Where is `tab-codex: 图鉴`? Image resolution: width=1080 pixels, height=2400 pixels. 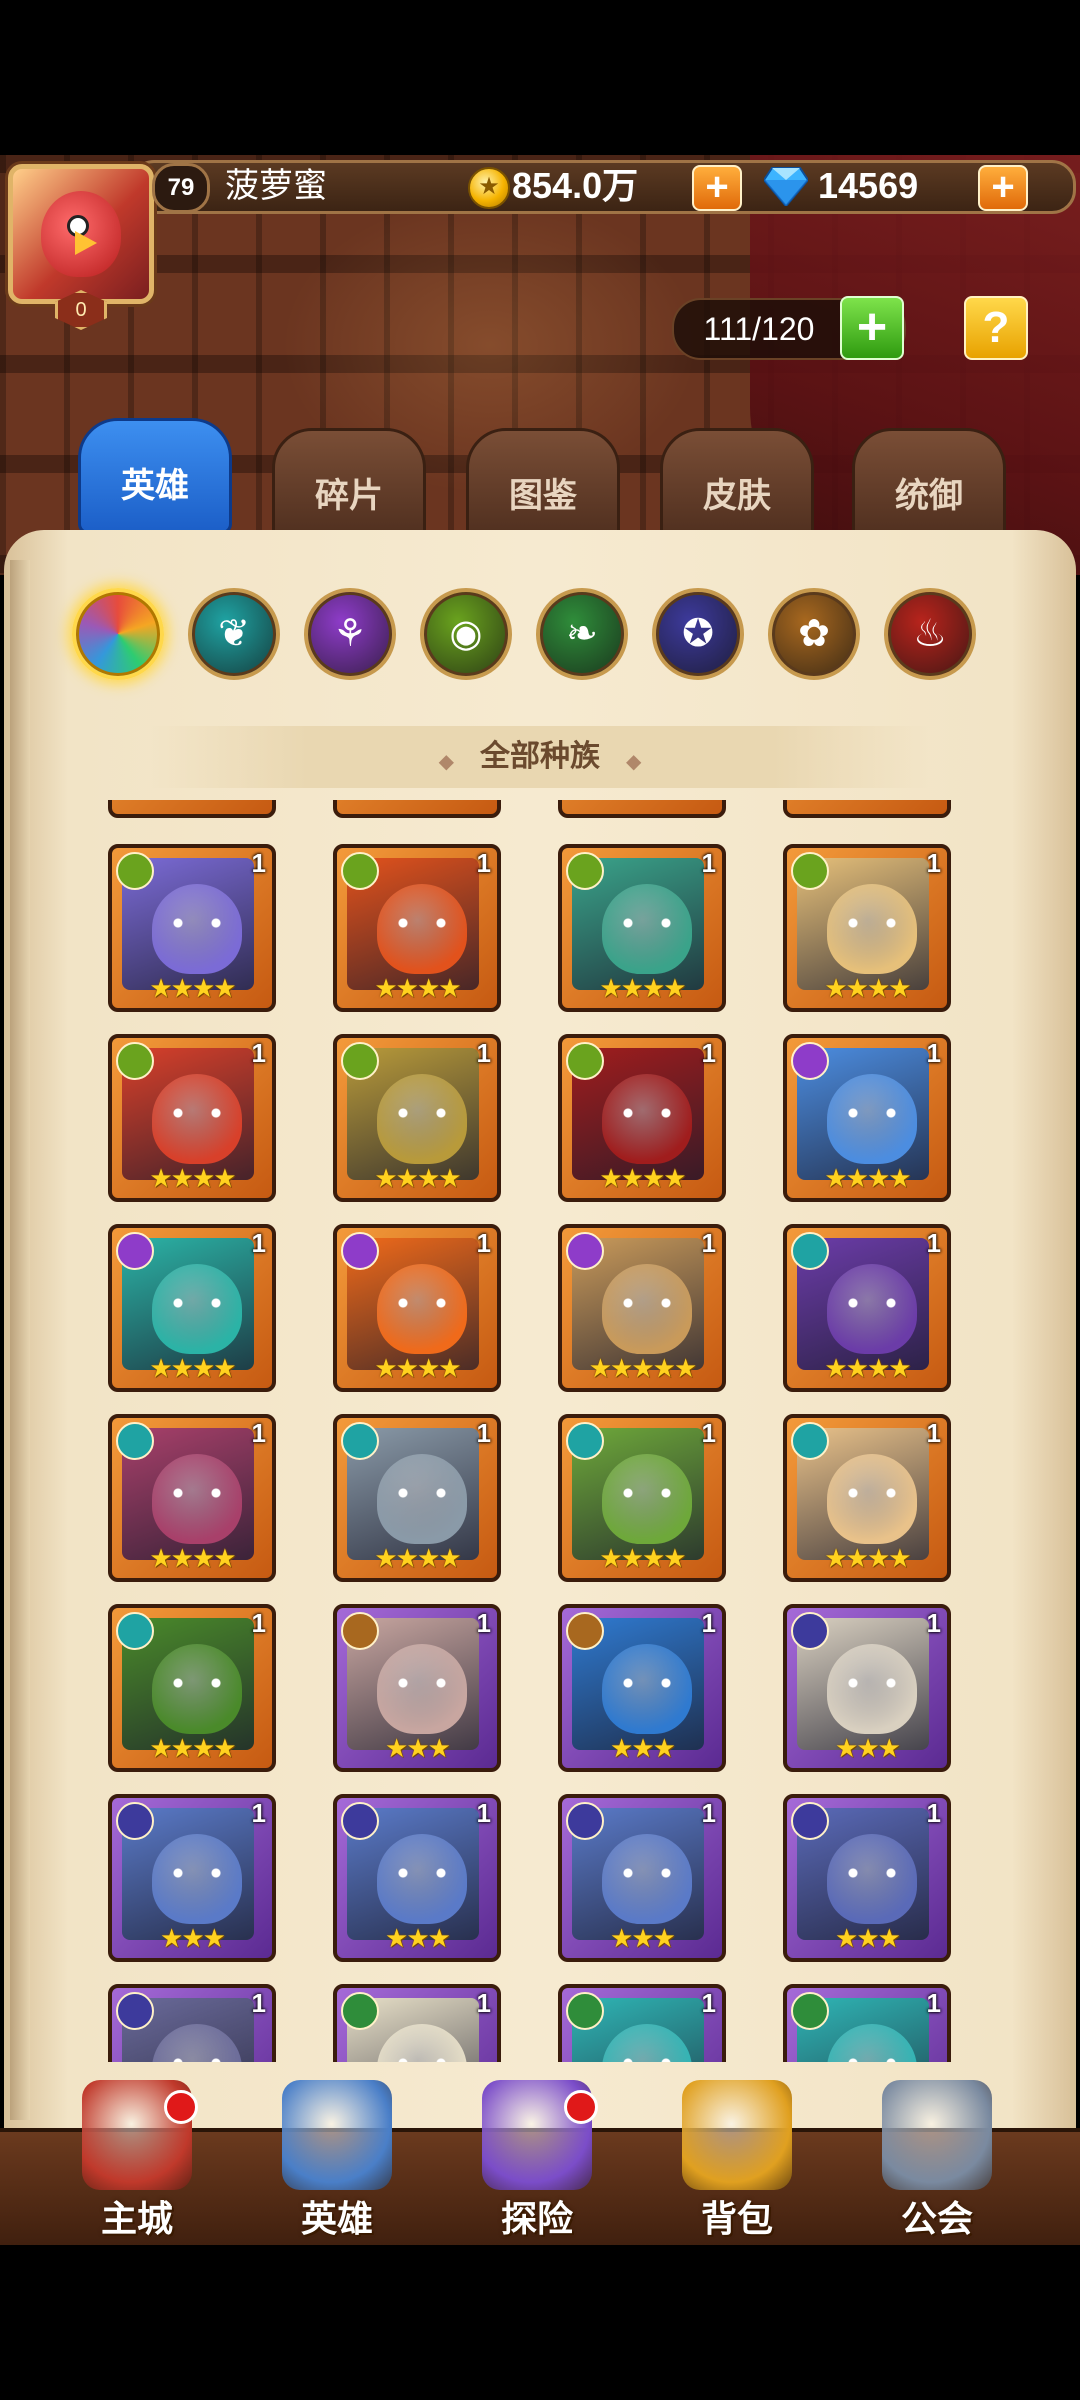
tab-codex: 图鉴 is located at coordinates (543, 486).